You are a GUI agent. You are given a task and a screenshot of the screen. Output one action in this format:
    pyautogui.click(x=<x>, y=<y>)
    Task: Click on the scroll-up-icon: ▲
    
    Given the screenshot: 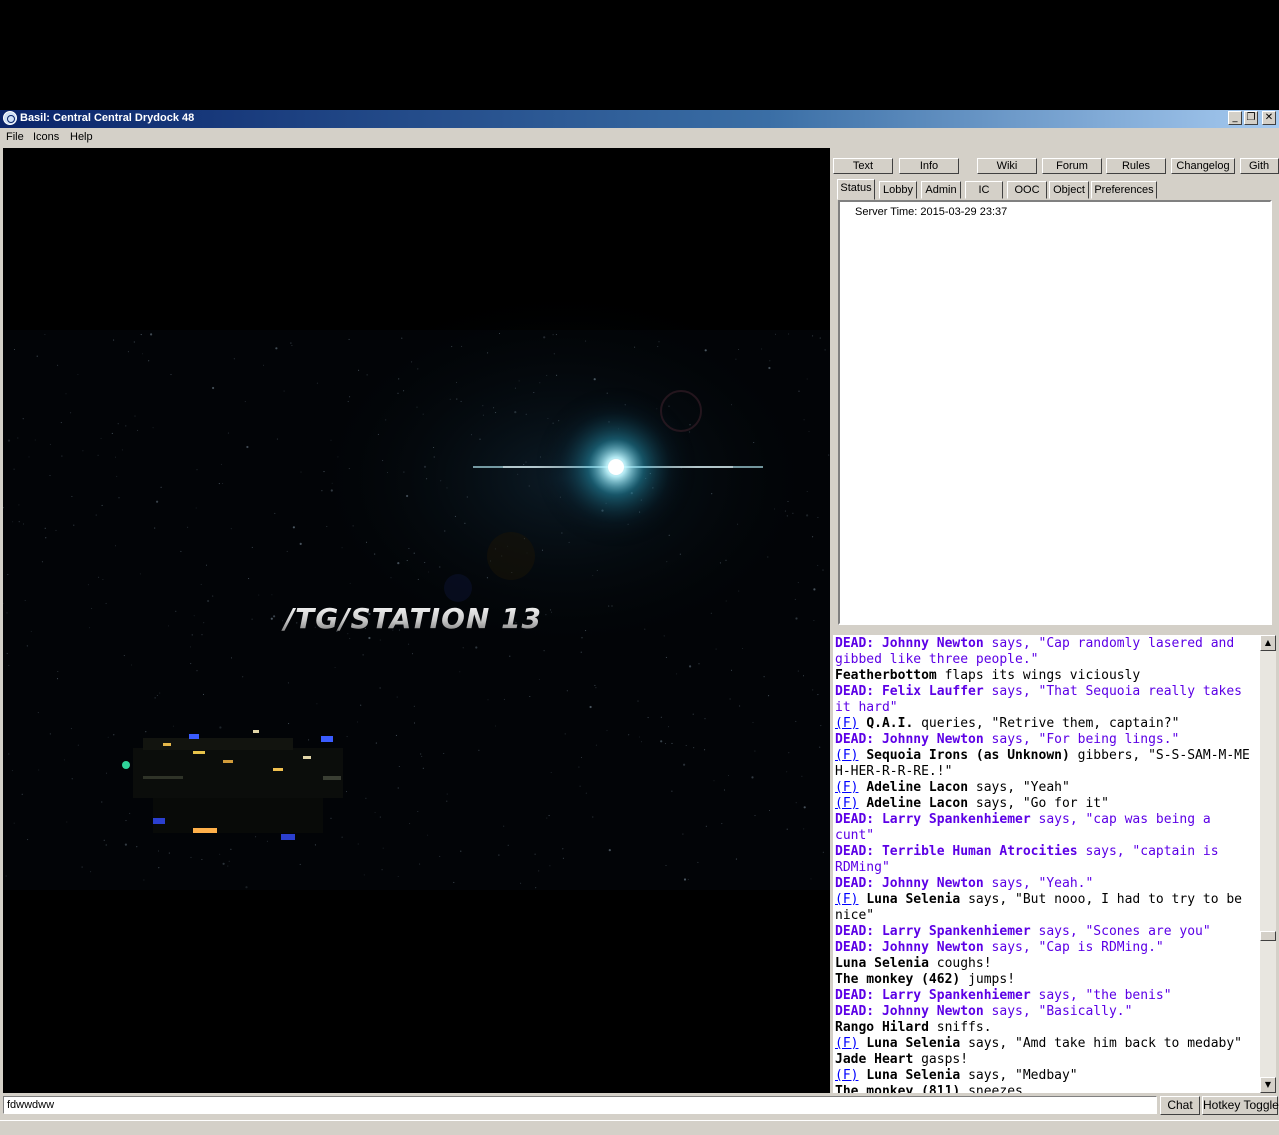 What is the action you would take?
    pyautogui.click(x=1268, y=643)
    